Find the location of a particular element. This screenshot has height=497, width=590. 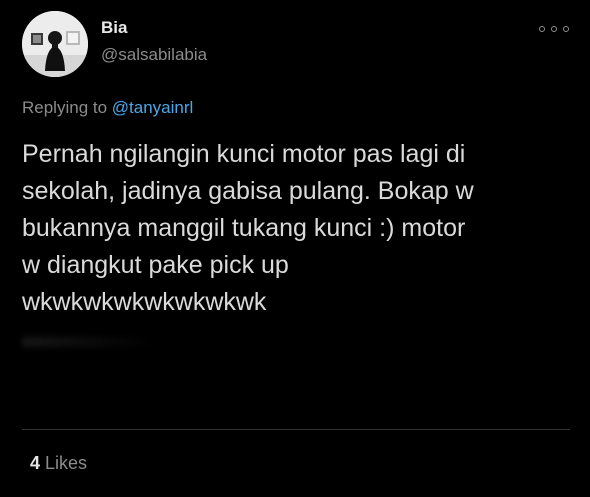

likes-label: Likes is located at coordinates (66, 463).